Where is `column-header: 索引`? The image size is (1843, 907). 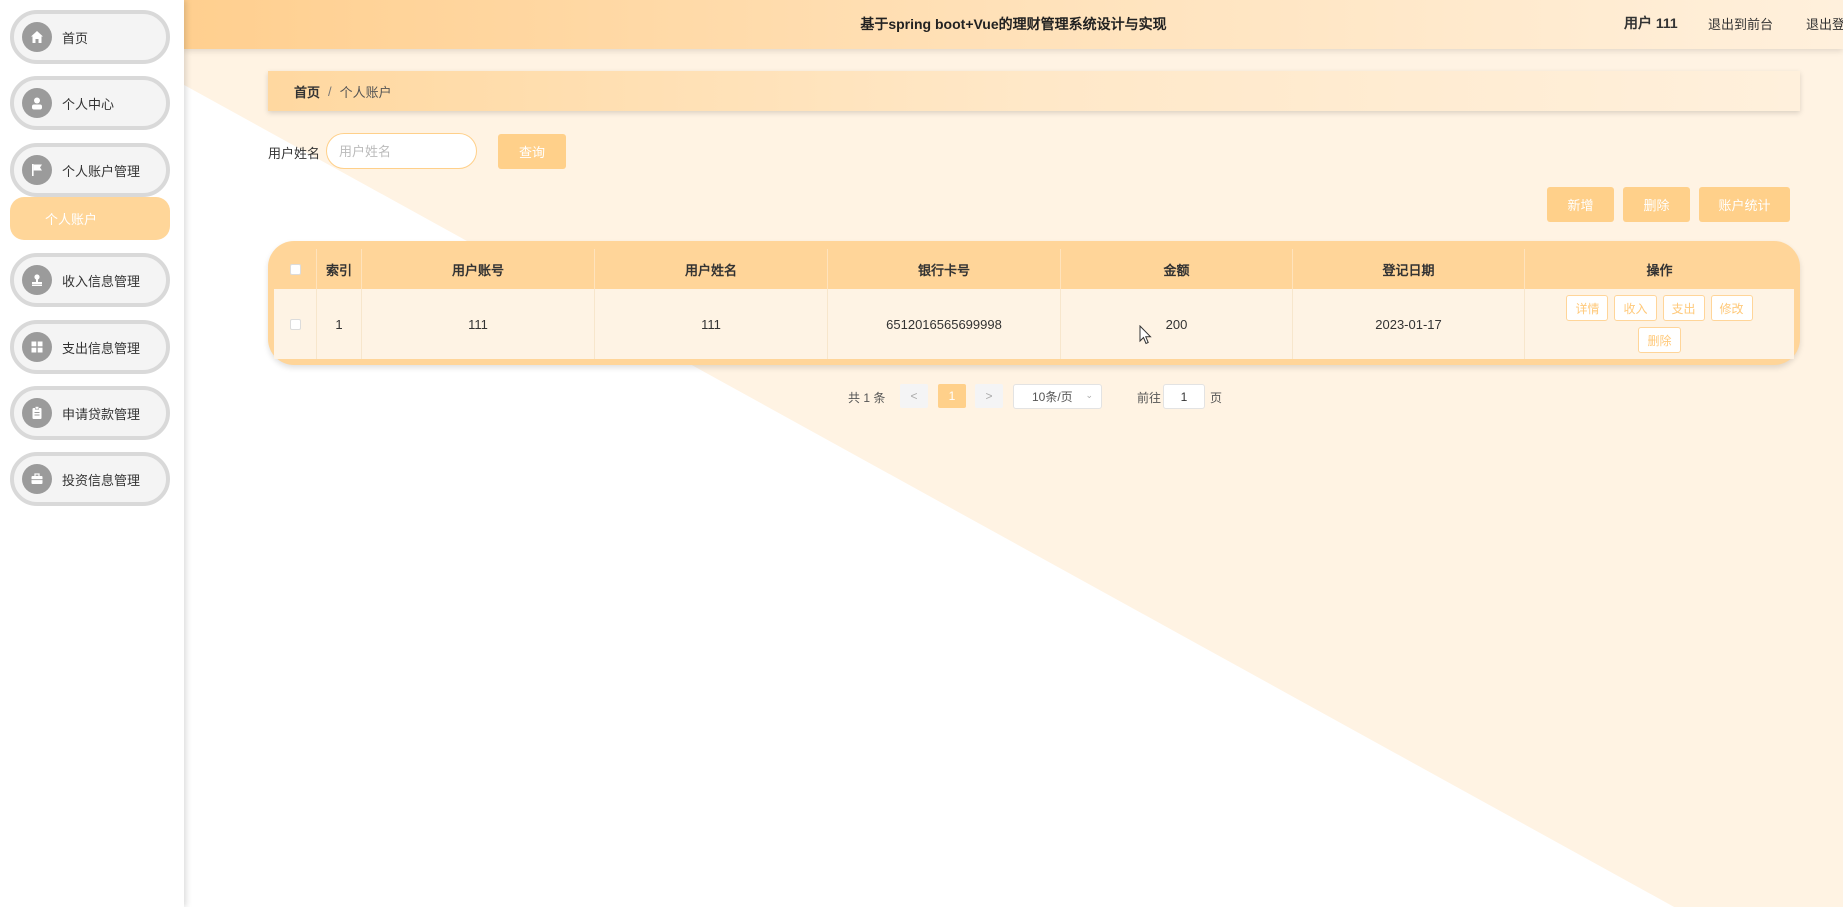 column-header: 索引 is located at coordinates (339, 269).